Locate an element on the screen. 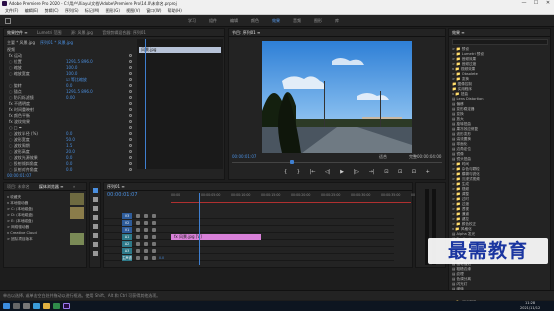 The height and width of the screenshot is (311, 554). property-value: 0.0 is located at coordinates (69, 170).